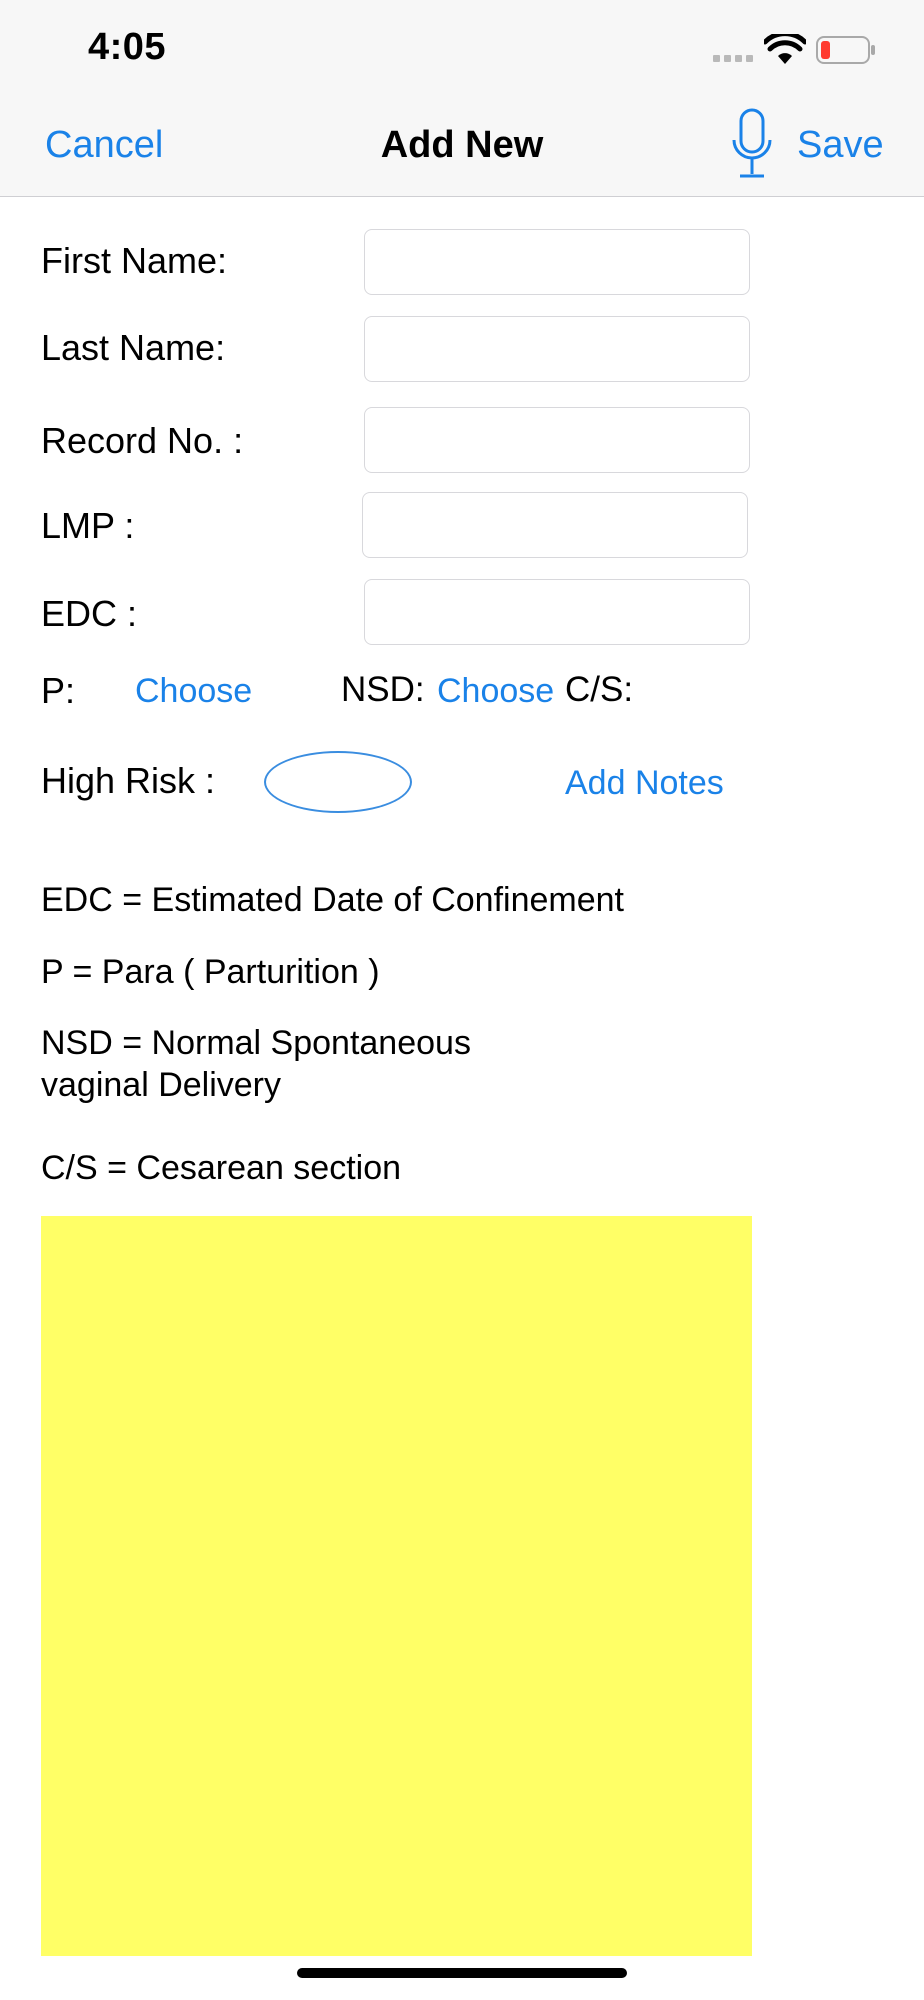  Describe the element at coordinates (734, 59) in the screenshot. I see `signal-icon` at that location.